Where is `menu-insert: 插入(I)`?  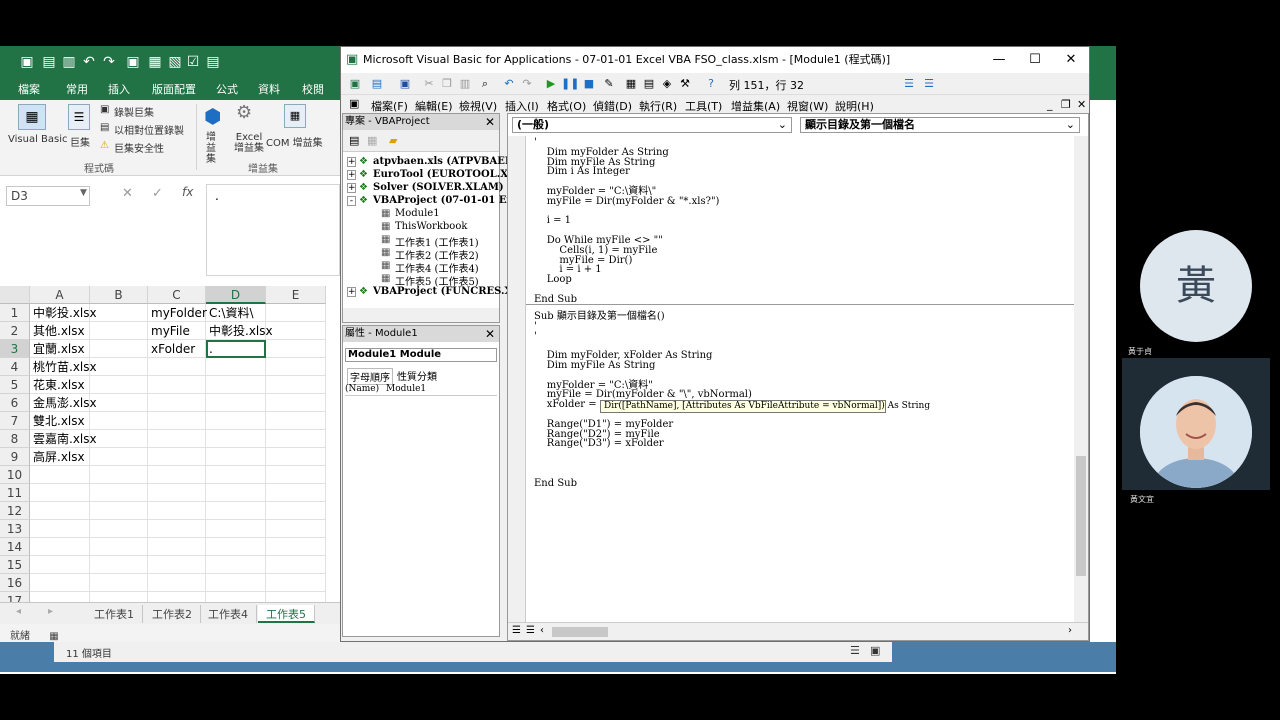 menu-insert: 插入(I) is located at coordinates (522, 106).